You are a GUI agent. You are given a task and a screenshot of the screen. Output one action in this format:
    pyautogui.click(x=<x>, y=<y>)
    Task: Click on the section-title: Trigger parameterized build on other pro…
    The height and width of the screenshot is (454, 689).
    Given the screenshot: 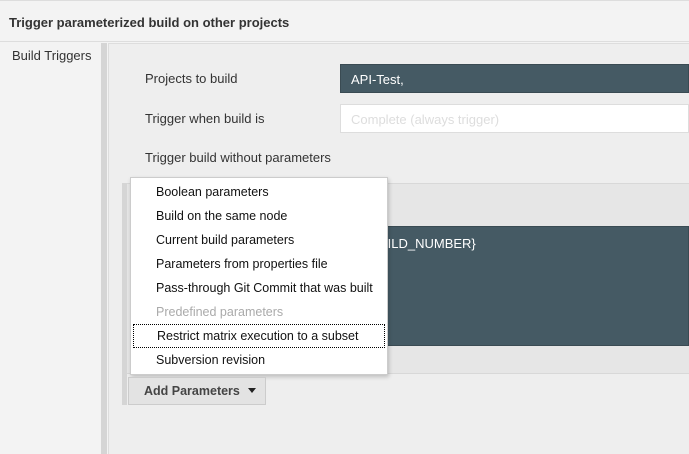 What is the action you would take?
    pyautogui.click(x=149, y=22)
    